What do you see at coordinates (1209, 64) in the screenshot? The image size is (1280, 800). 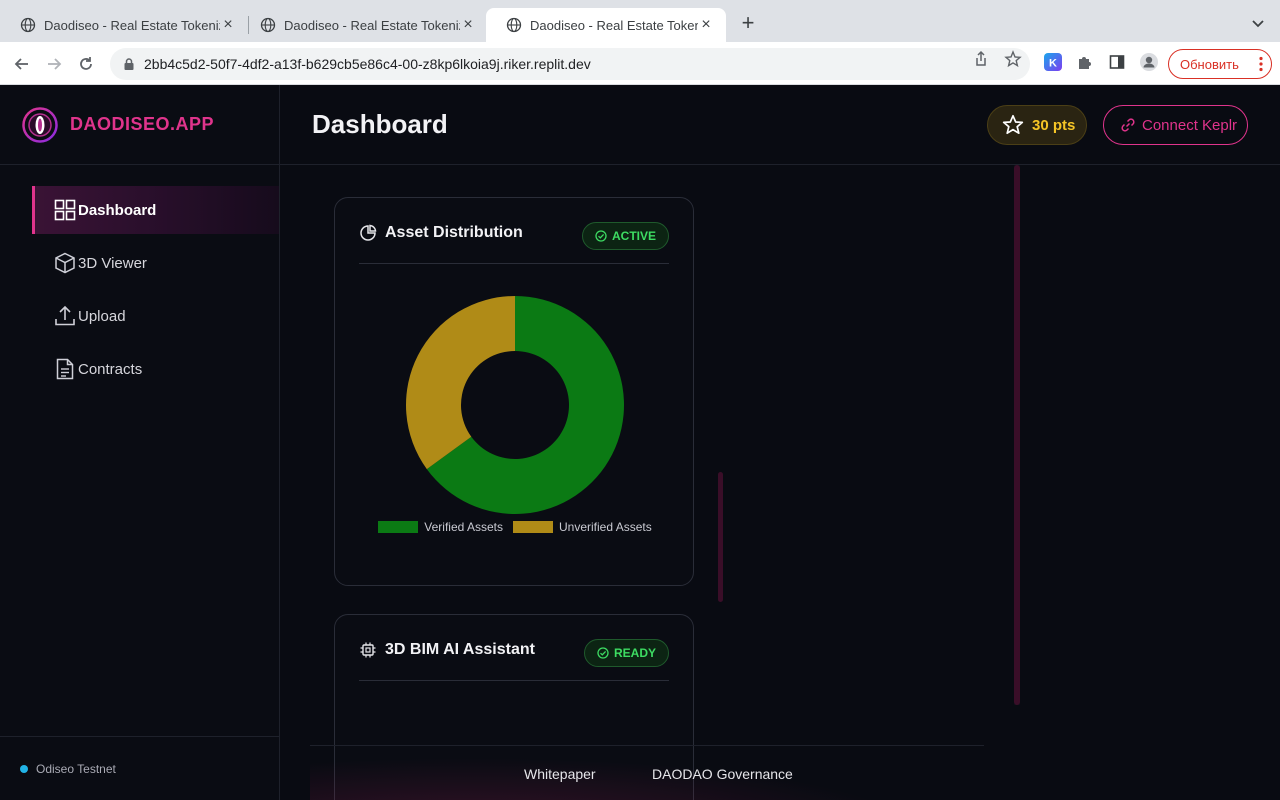 I see `update-label: Обновить` at bounding box center [1209, 64].